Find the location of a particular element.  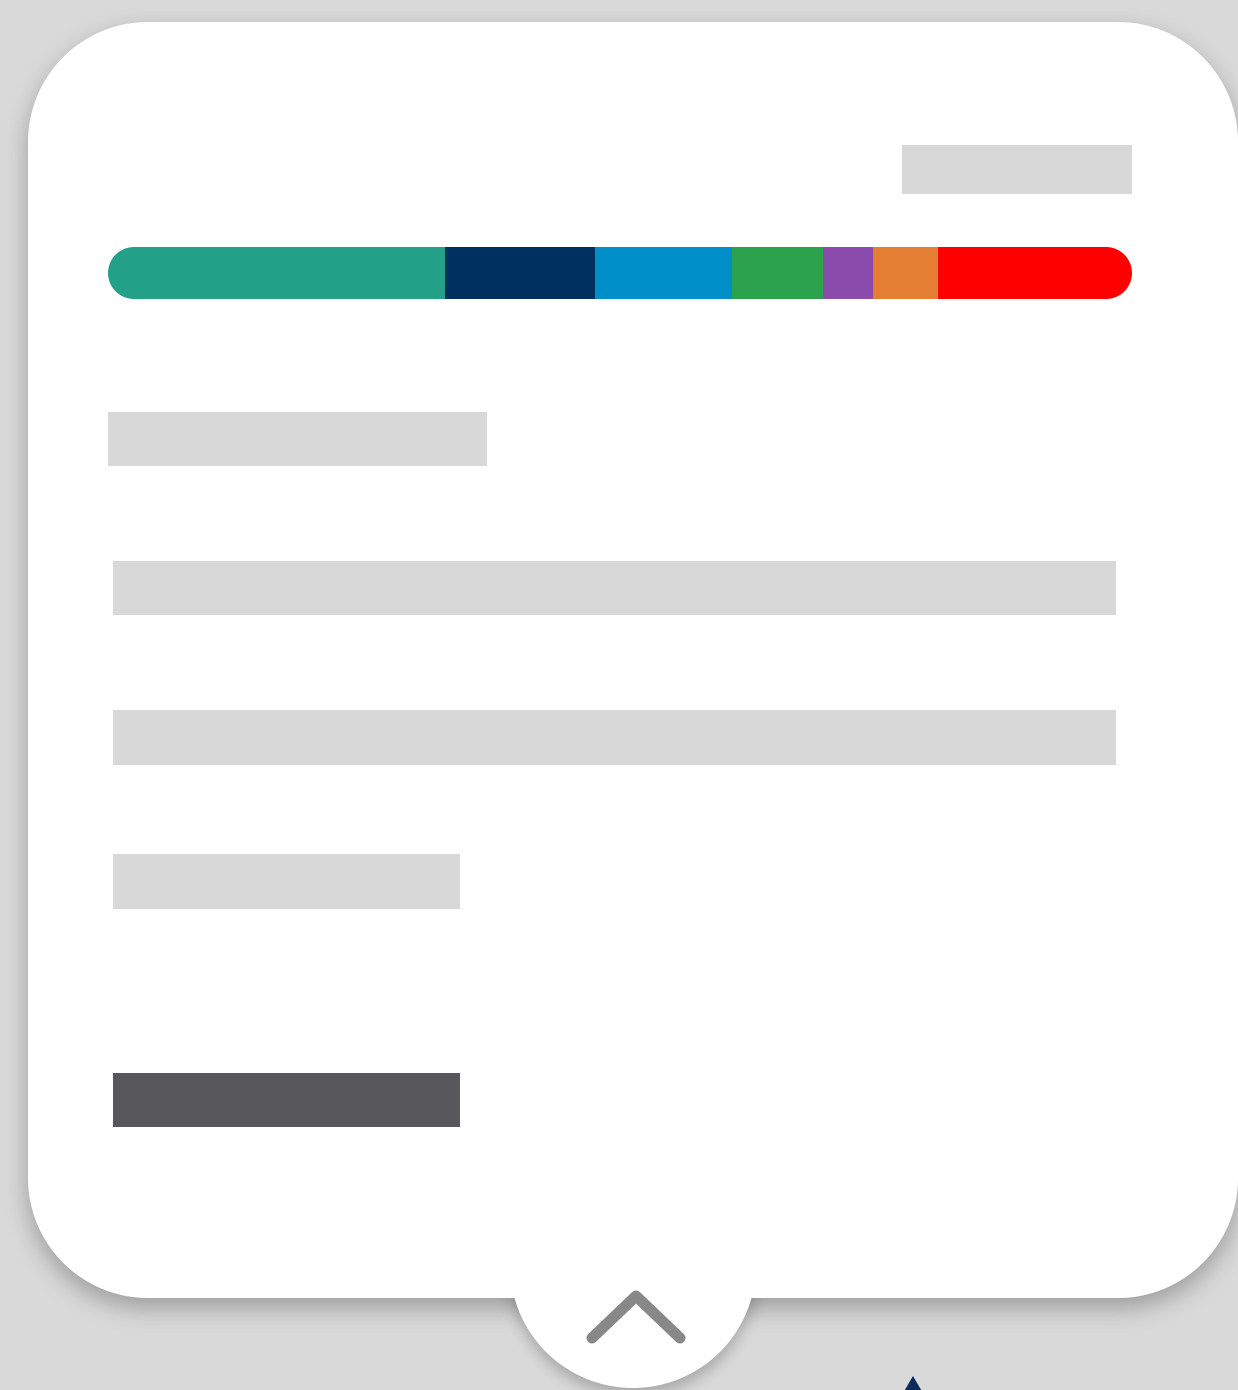

value-placeholder is located at coordinates (1017, 169).